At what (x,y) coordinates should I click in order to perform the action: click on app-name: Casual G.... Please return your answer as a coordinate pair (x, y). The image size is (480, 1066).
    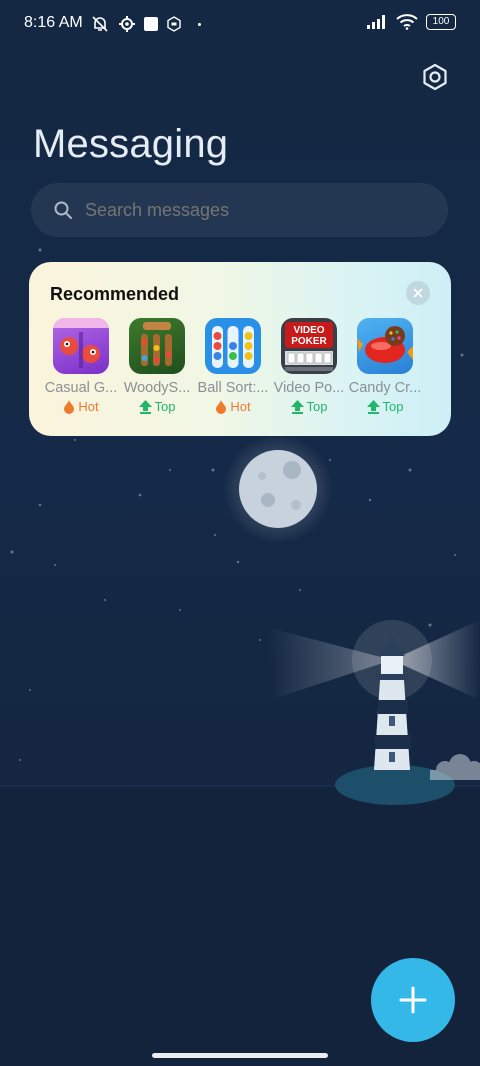
    Looking at the image, I should click on (81, 388).